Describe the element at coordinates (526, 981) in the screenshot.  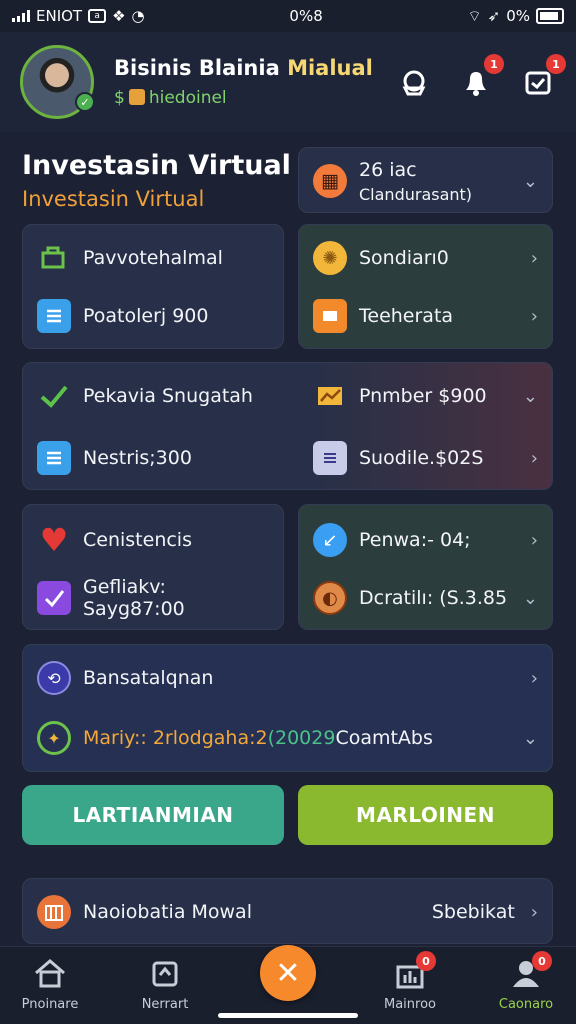
I see `tab-profile: 0 Caonaro` at that location.